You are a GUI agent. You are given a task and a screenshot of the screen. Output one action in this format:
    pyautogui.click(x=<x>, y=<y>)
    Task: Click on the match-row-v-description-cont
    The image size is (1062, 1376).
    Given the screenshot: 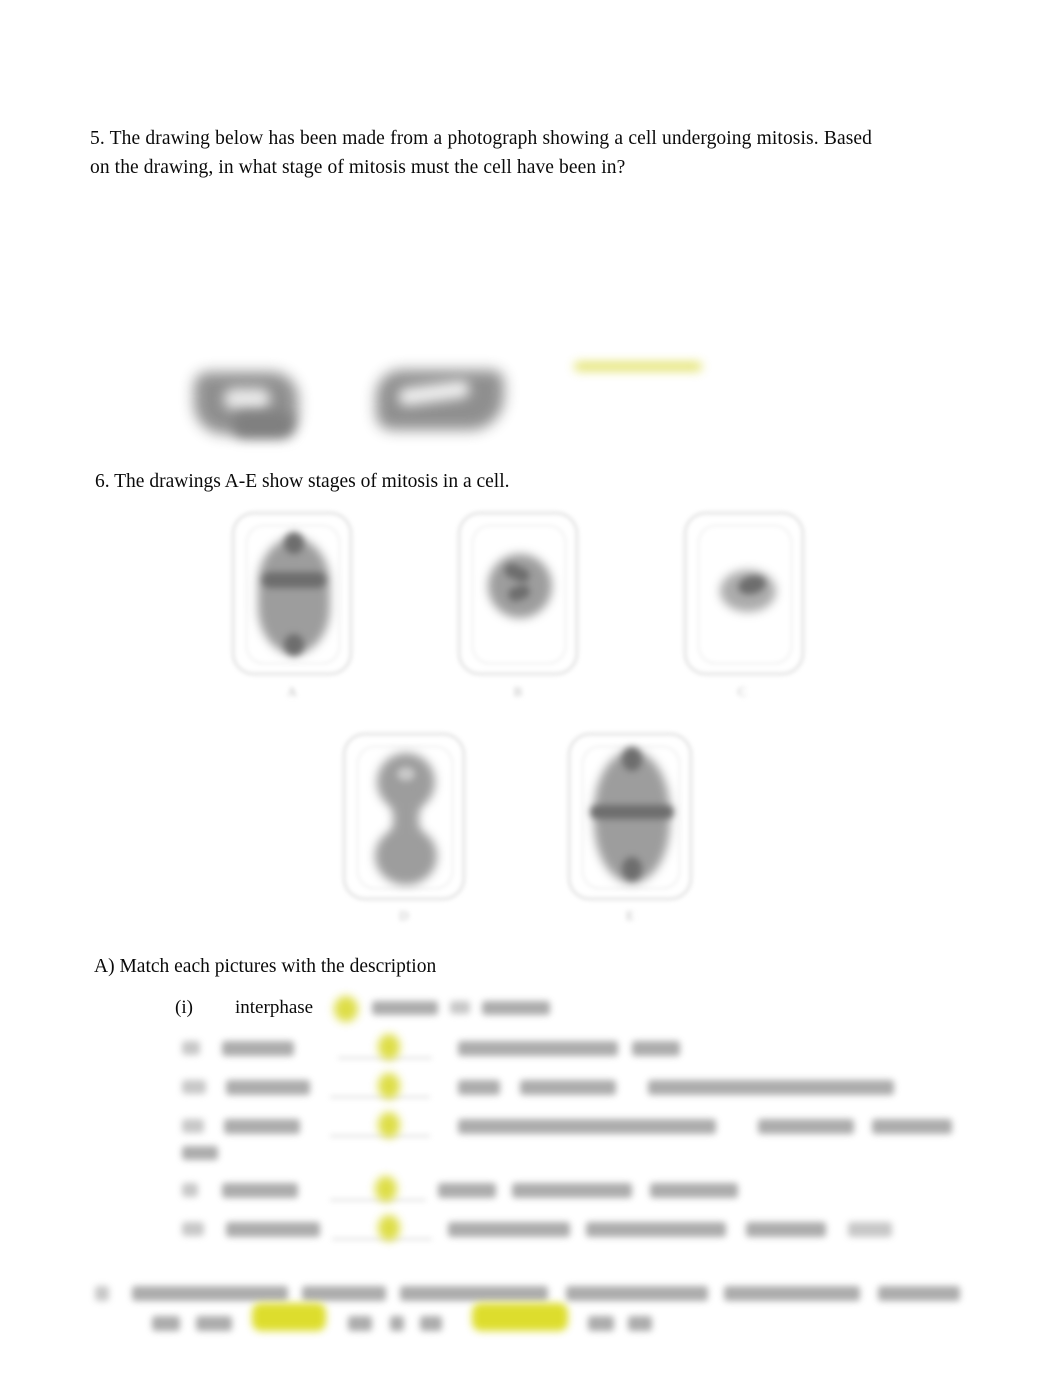 What is the action you would take?
    pyautogui.click(x=572, y=1190)
    